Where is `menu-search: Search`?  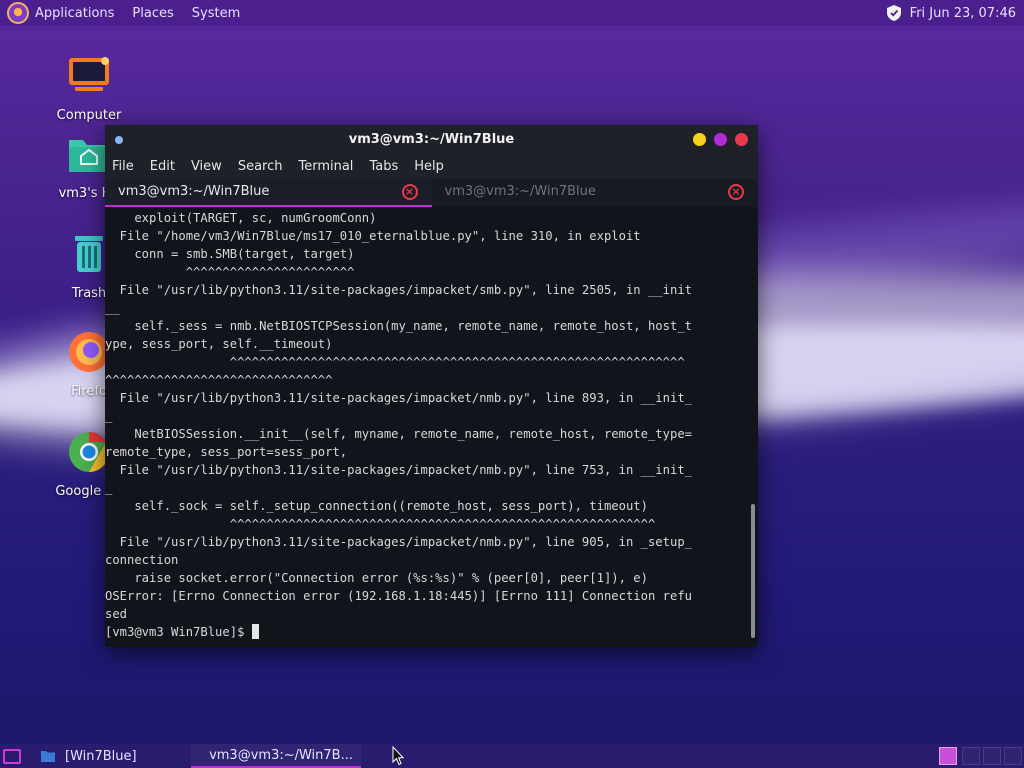
menu-search: Search is located at coordinates (260, 166).